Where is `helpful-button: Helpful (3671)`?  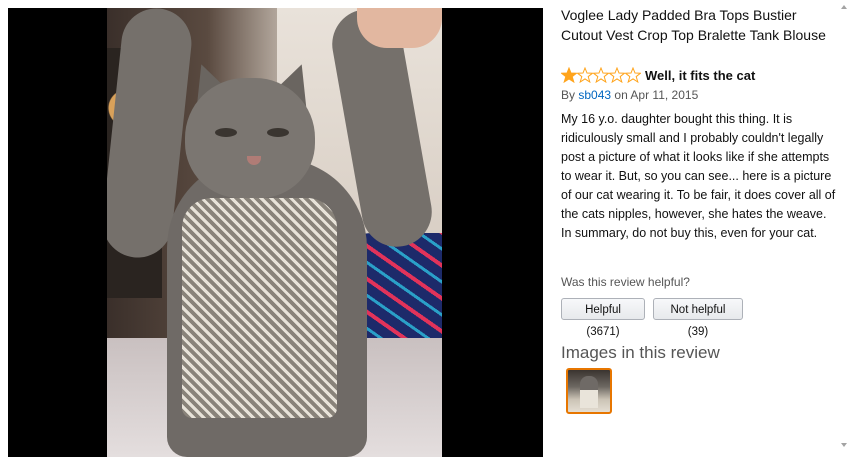
helpful-button: Helpful (3671) is located at coordinates (603, 318).